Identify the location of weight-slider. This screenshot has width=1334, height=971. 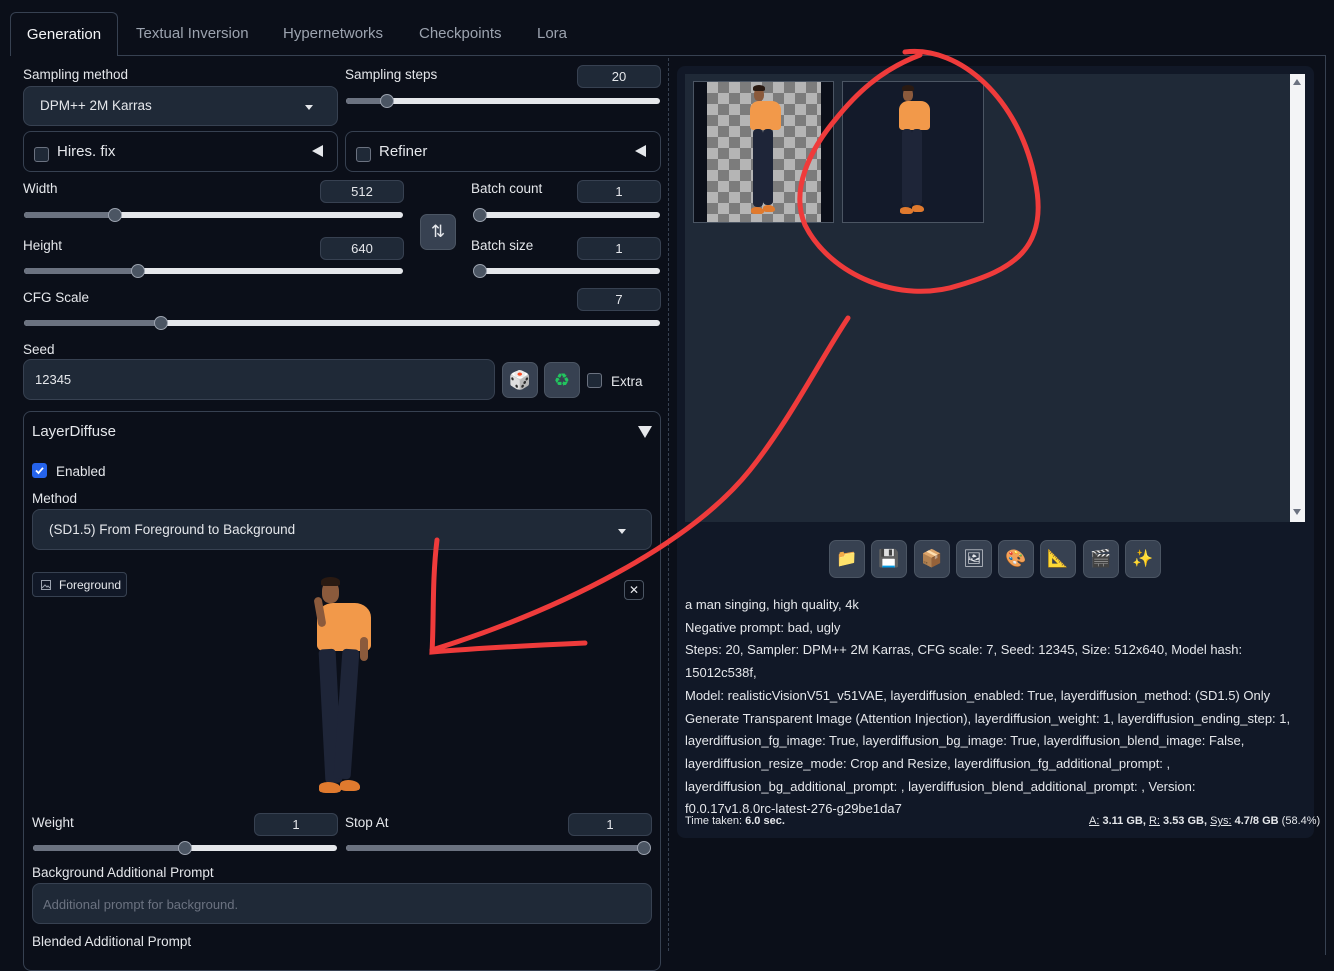
(185, 848).